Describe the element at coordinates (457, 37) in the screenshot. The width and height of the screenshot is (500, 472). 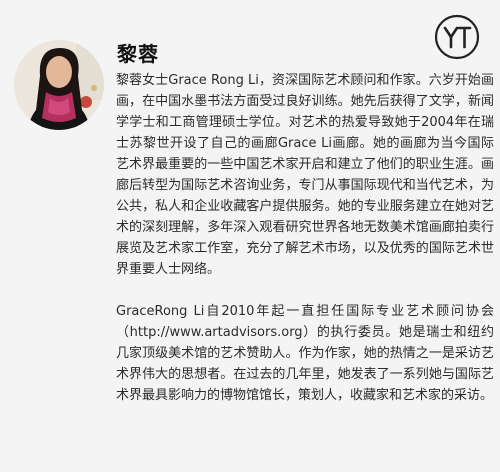
I see `yt-logo` at that location.